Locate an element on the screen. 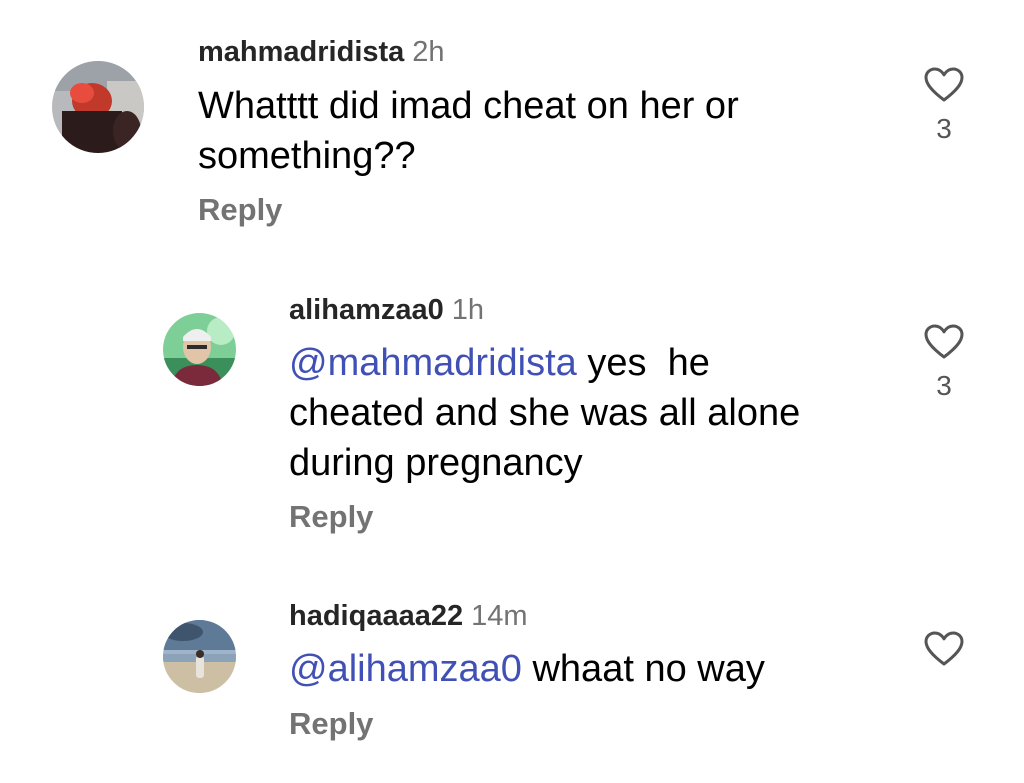  comment-line: Whatttt did imad cheat on her or is located at coordinates (468, 106).